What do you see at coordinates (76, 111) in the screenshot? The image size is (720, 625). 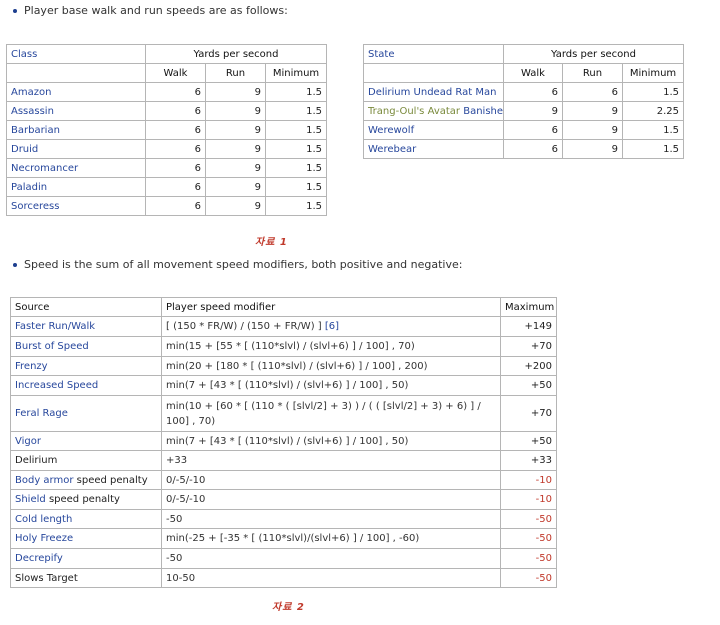 I see `class-link-assassin: Assassin` at bounding box center [76, 111].